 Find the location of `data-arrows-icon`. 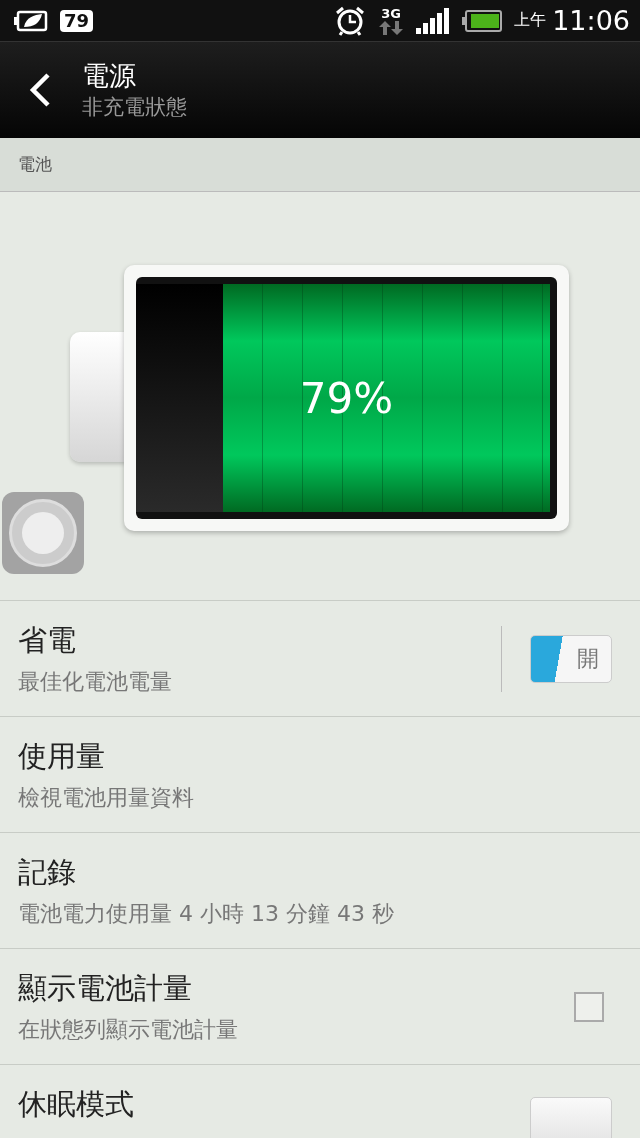

data-arrows-icon is located at coordinates (391, 27).